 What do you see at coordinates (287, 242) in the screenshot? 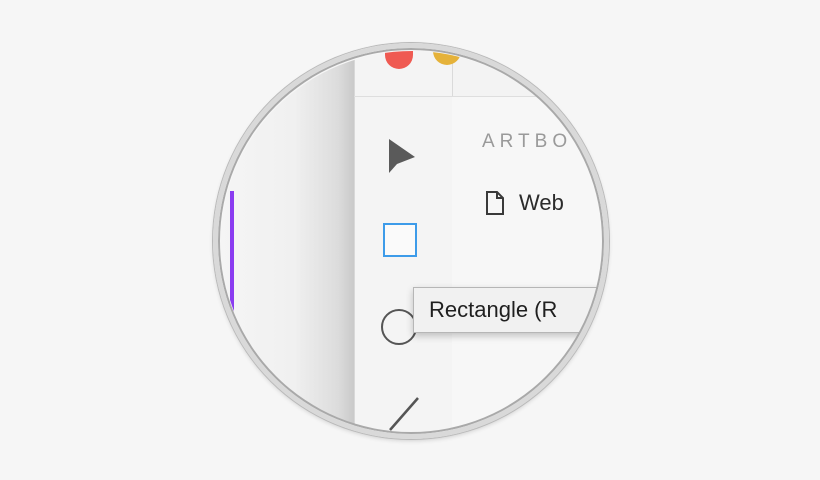
I see `design-canvas` at bounding box center [287, 242].